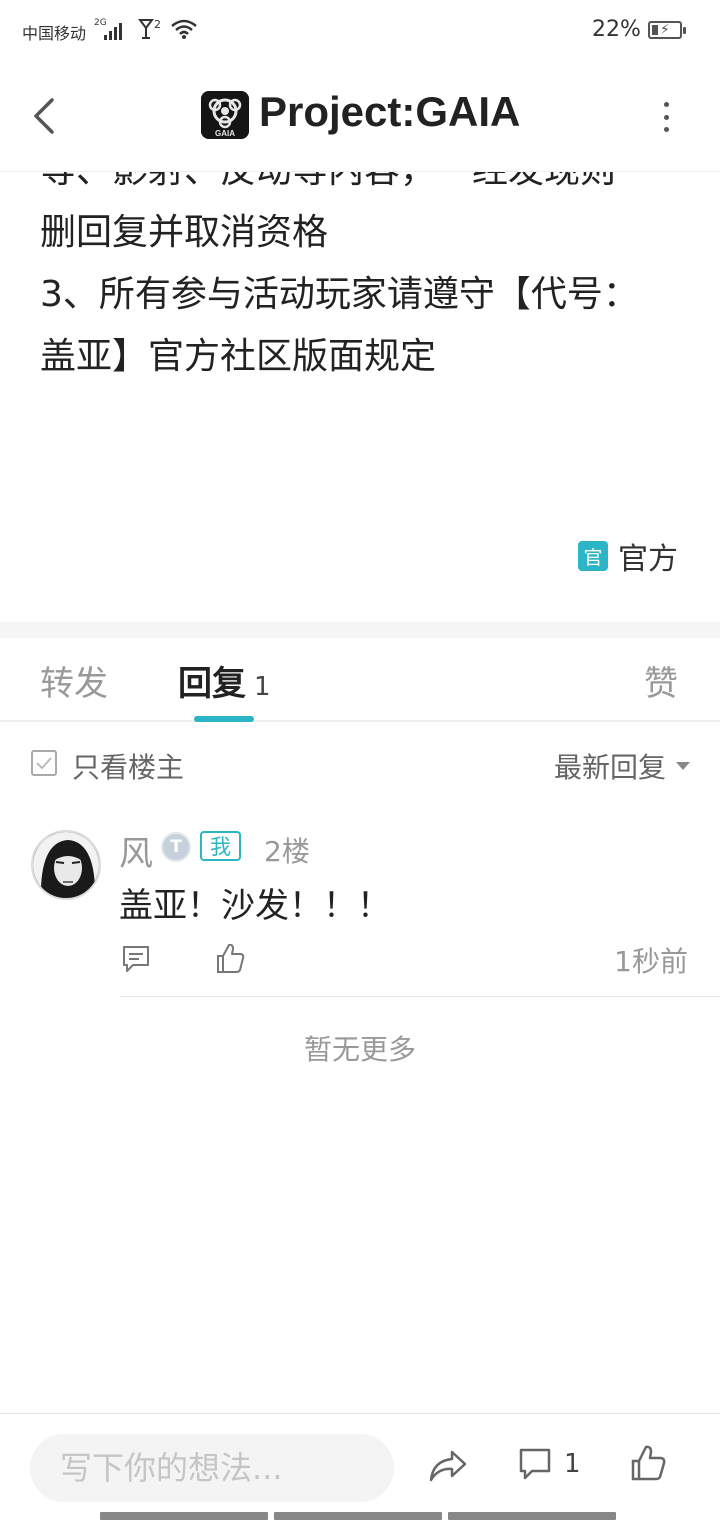 This screenshot has width=720, height=1520. Describe the element at coordinates (54, 33) in the screenshot. I see `carrier-name: 中国移动` at that location.